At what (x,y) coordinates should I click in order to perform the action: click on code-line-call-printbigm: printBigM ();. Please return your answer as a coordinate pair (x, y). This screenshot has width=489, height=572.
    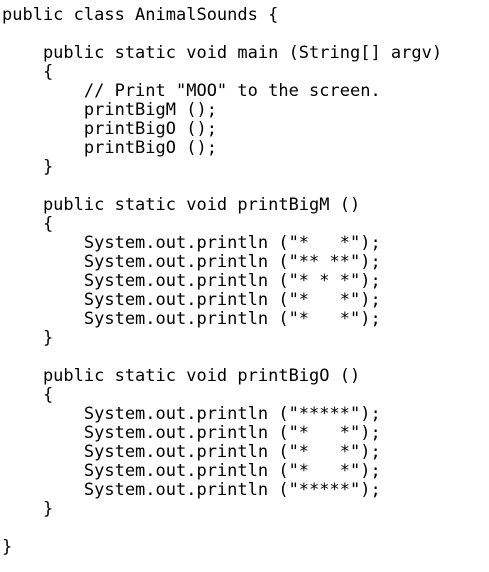
    Looking at the image, I should click on (109, 110).